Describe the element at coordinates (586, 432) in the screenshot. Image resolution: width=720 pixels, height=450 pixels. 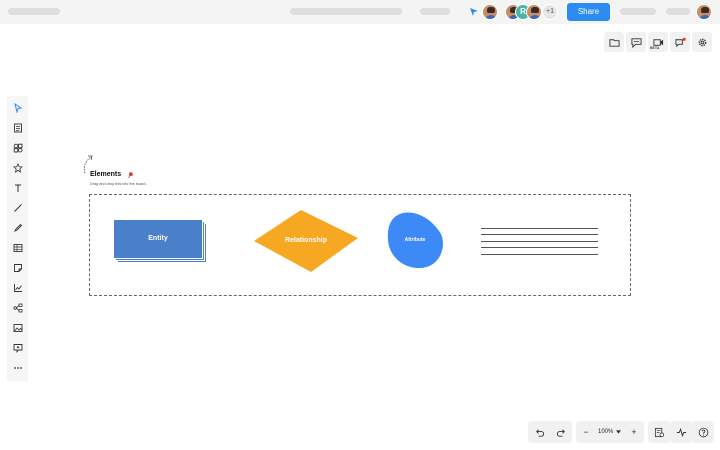
I see `zoom-out-button: −` at that location.